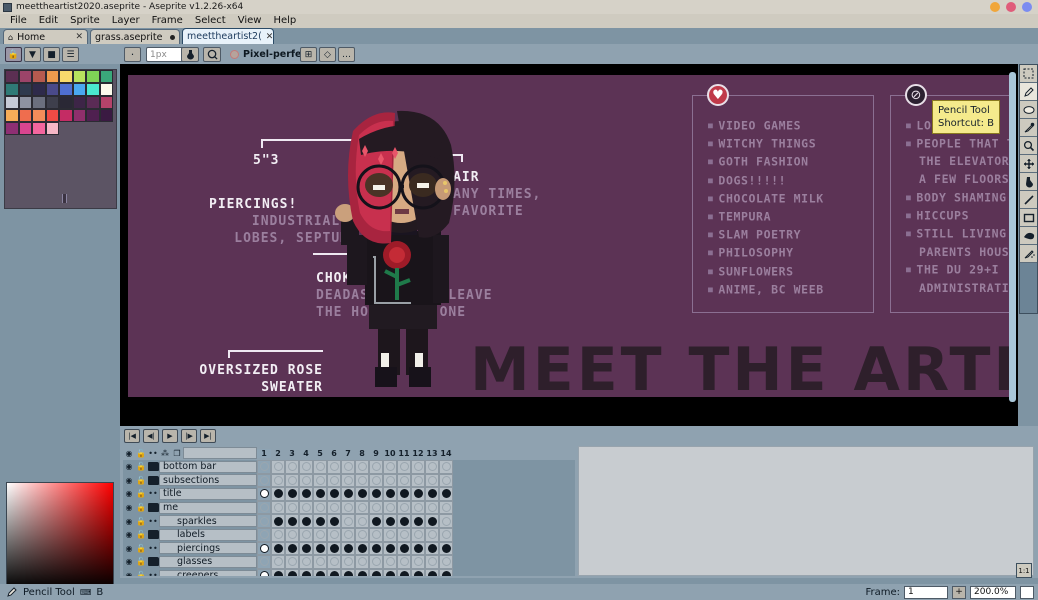 This screenshot has width=1038, height=600. What do you see at coordinates (165, 453) in the screenshot?
I see `onion-skin-icon: ⁂` at bounding box center [165, 453].